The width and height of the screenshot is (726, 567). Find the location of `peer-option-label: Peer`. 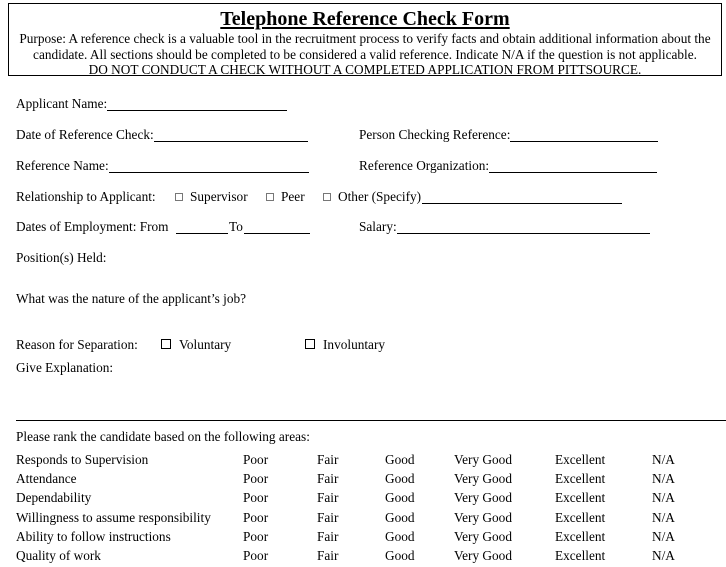

peer-option-label: Peer is located at coordinates (293, 196).